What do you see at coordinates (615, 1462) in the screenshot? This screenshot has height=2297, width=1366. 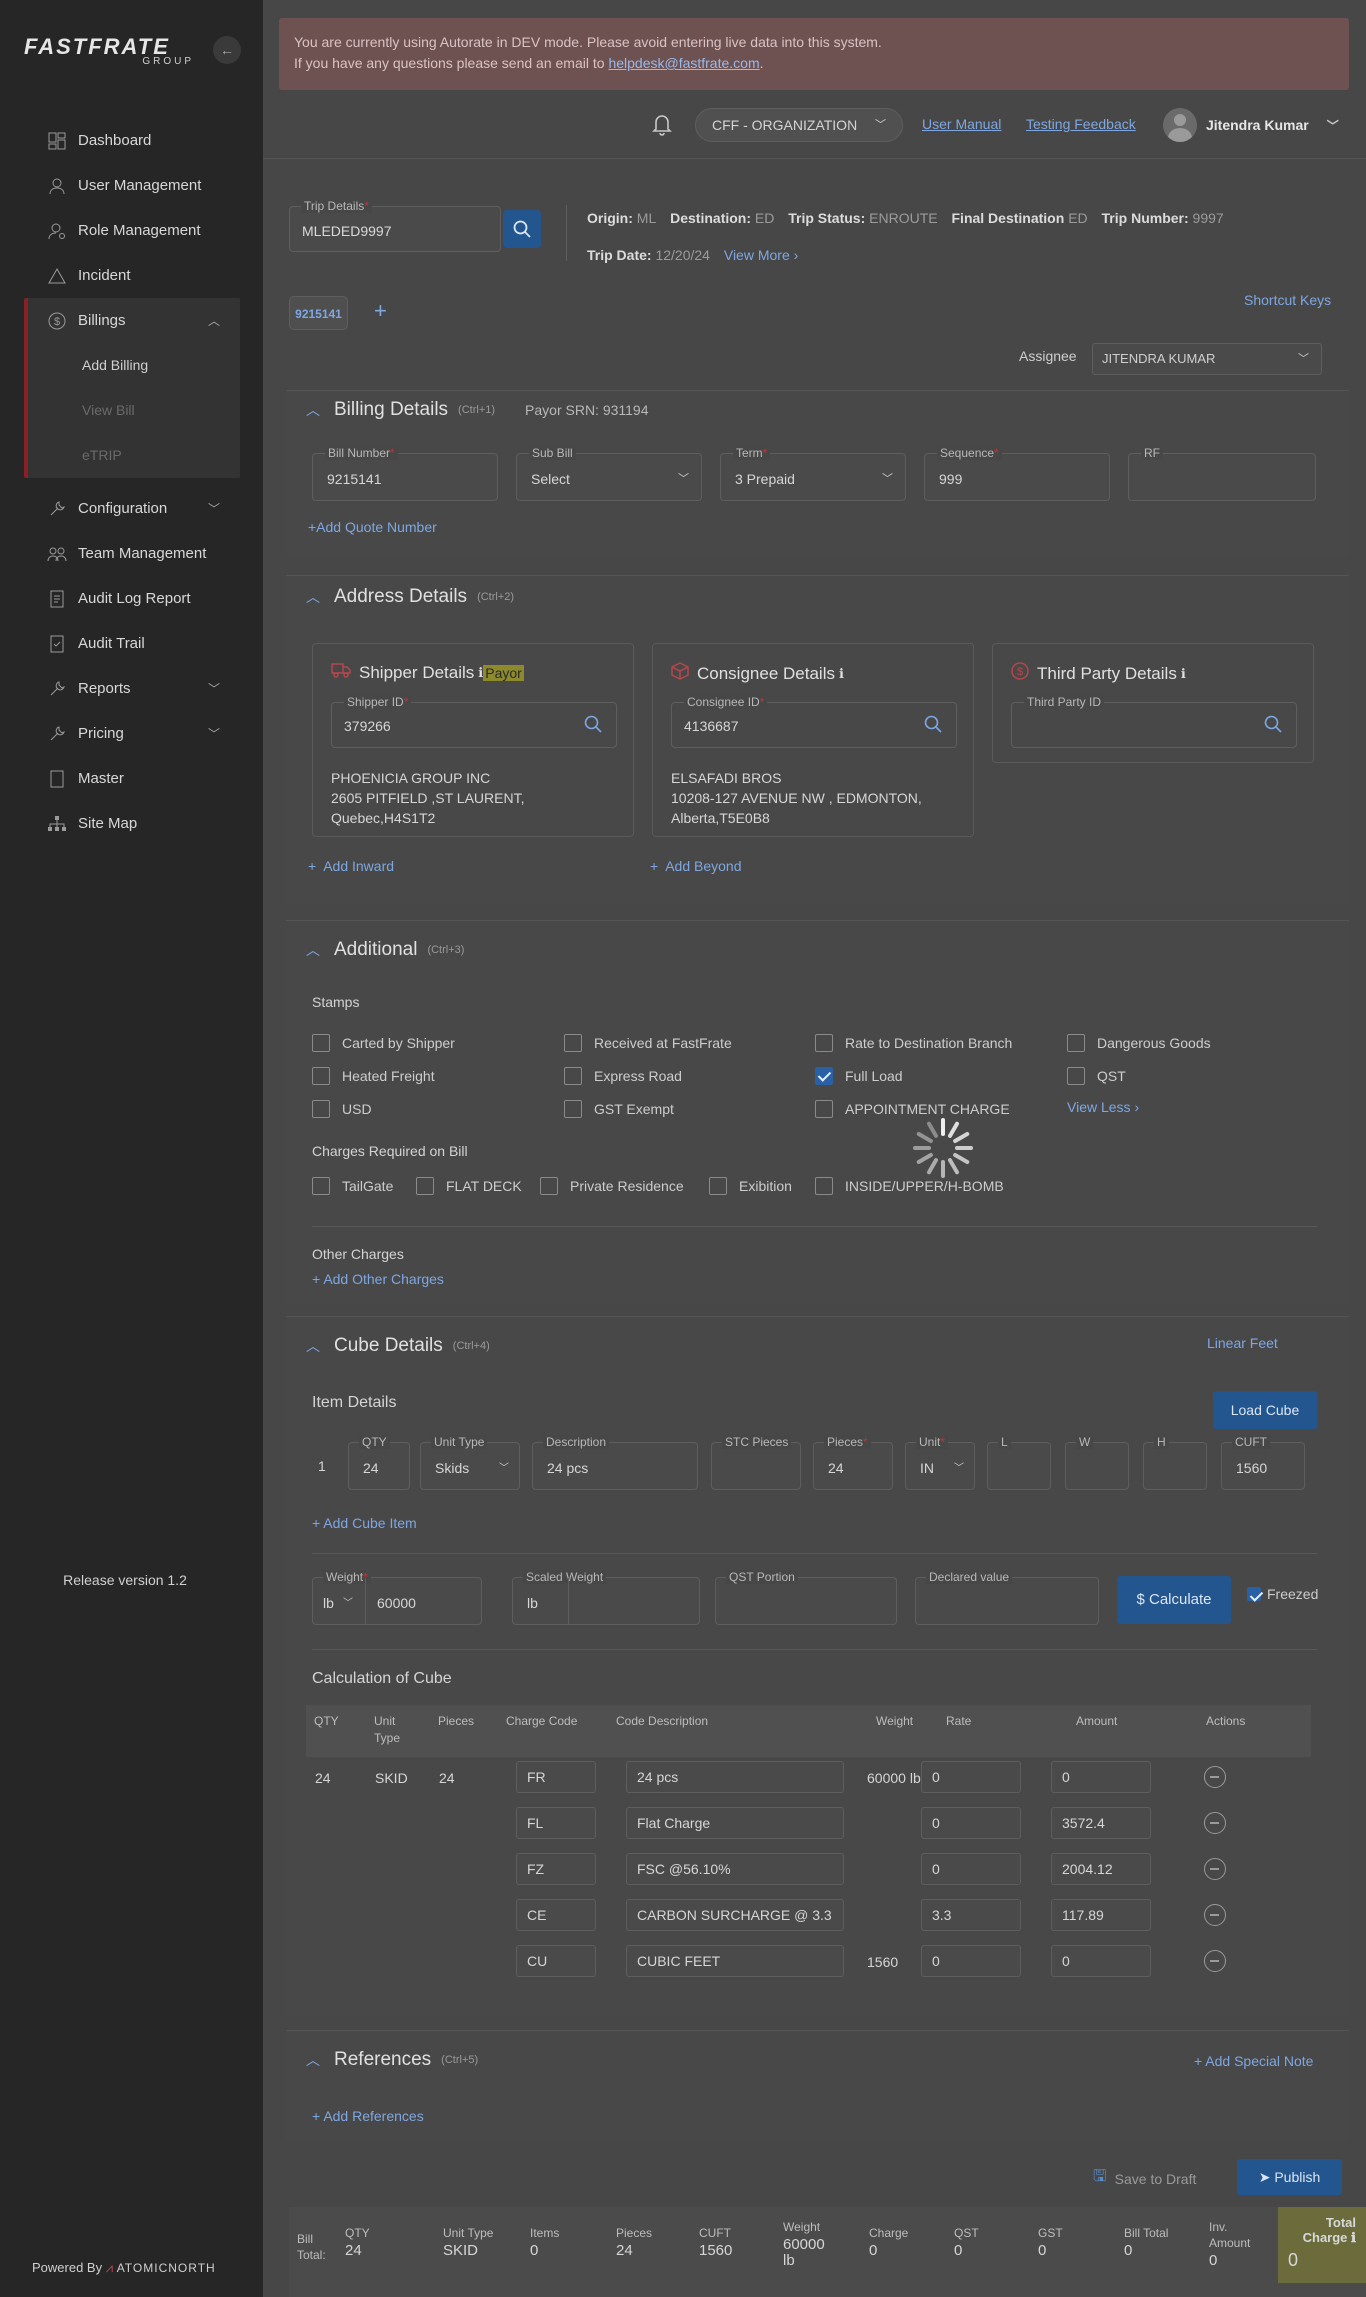 I see `description-field: Description 24 pcs` at bounding box center [615, 1462].